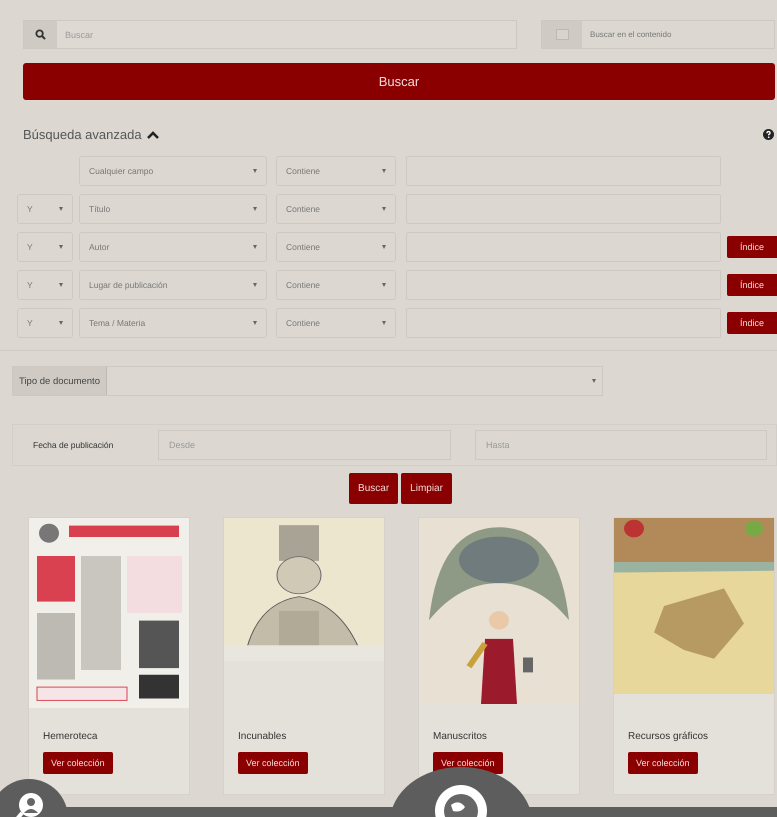 This screenshot has height=817, width=777. I want to click on clear-button: Limpiar, so click(426, 488).